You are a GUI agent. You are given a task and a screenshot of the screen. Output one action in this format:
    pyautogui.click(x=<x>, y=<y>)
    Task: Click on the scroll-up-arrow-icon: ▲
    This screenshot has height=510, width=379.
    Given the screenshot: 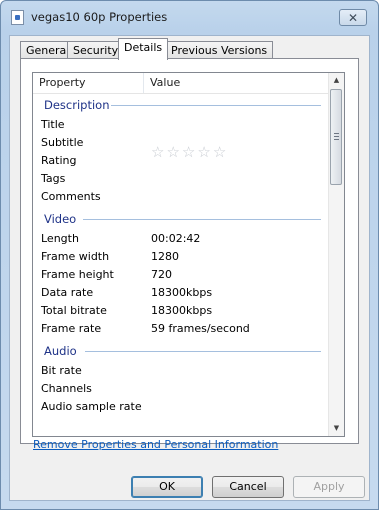 What is the action you would take?
    pyautogui.click(x=336, y=80)
    